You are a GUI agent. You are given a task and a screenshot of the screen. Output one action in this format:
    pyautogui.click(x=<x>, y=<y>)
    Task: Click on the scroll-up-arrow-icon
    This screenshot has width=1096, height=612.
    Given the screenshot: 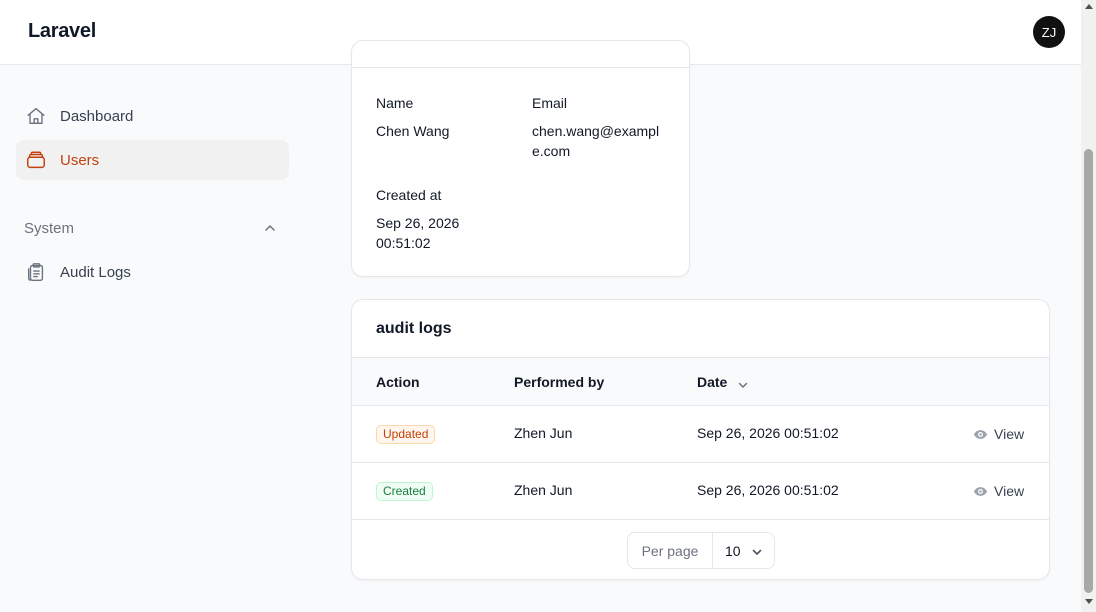 What is the action you would take?
    pyautogui.click(x=1089, y=6)
    